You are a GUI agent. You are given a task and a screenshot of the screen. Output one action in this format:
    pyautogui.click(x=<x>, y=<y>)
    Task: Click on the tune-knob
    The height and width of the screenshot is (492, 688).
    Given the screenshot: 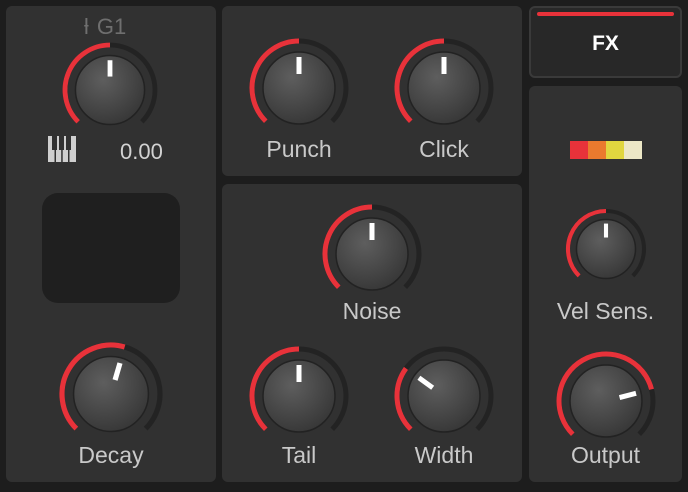 What is the action you would take?
    pyautogui.click(x=110, y=90)
    